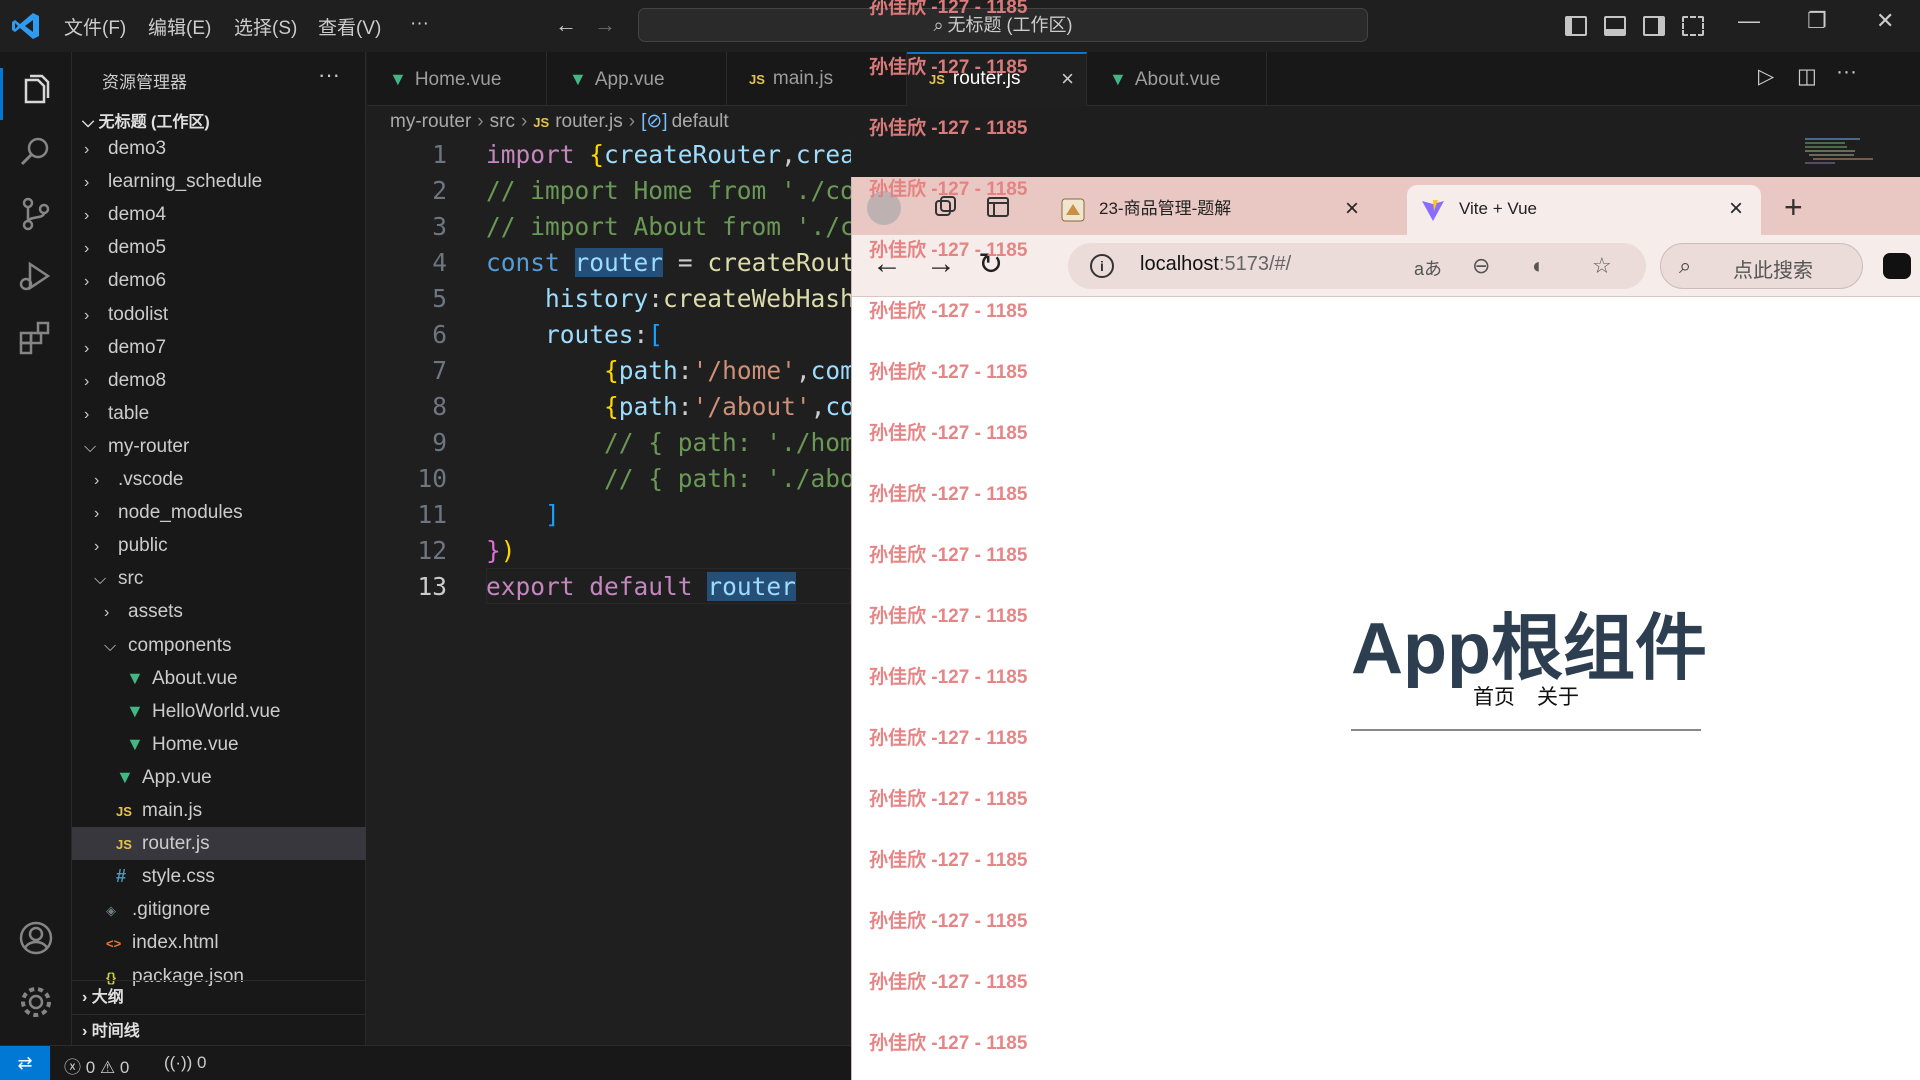  I want to click on minimap, so click(1845, 151).